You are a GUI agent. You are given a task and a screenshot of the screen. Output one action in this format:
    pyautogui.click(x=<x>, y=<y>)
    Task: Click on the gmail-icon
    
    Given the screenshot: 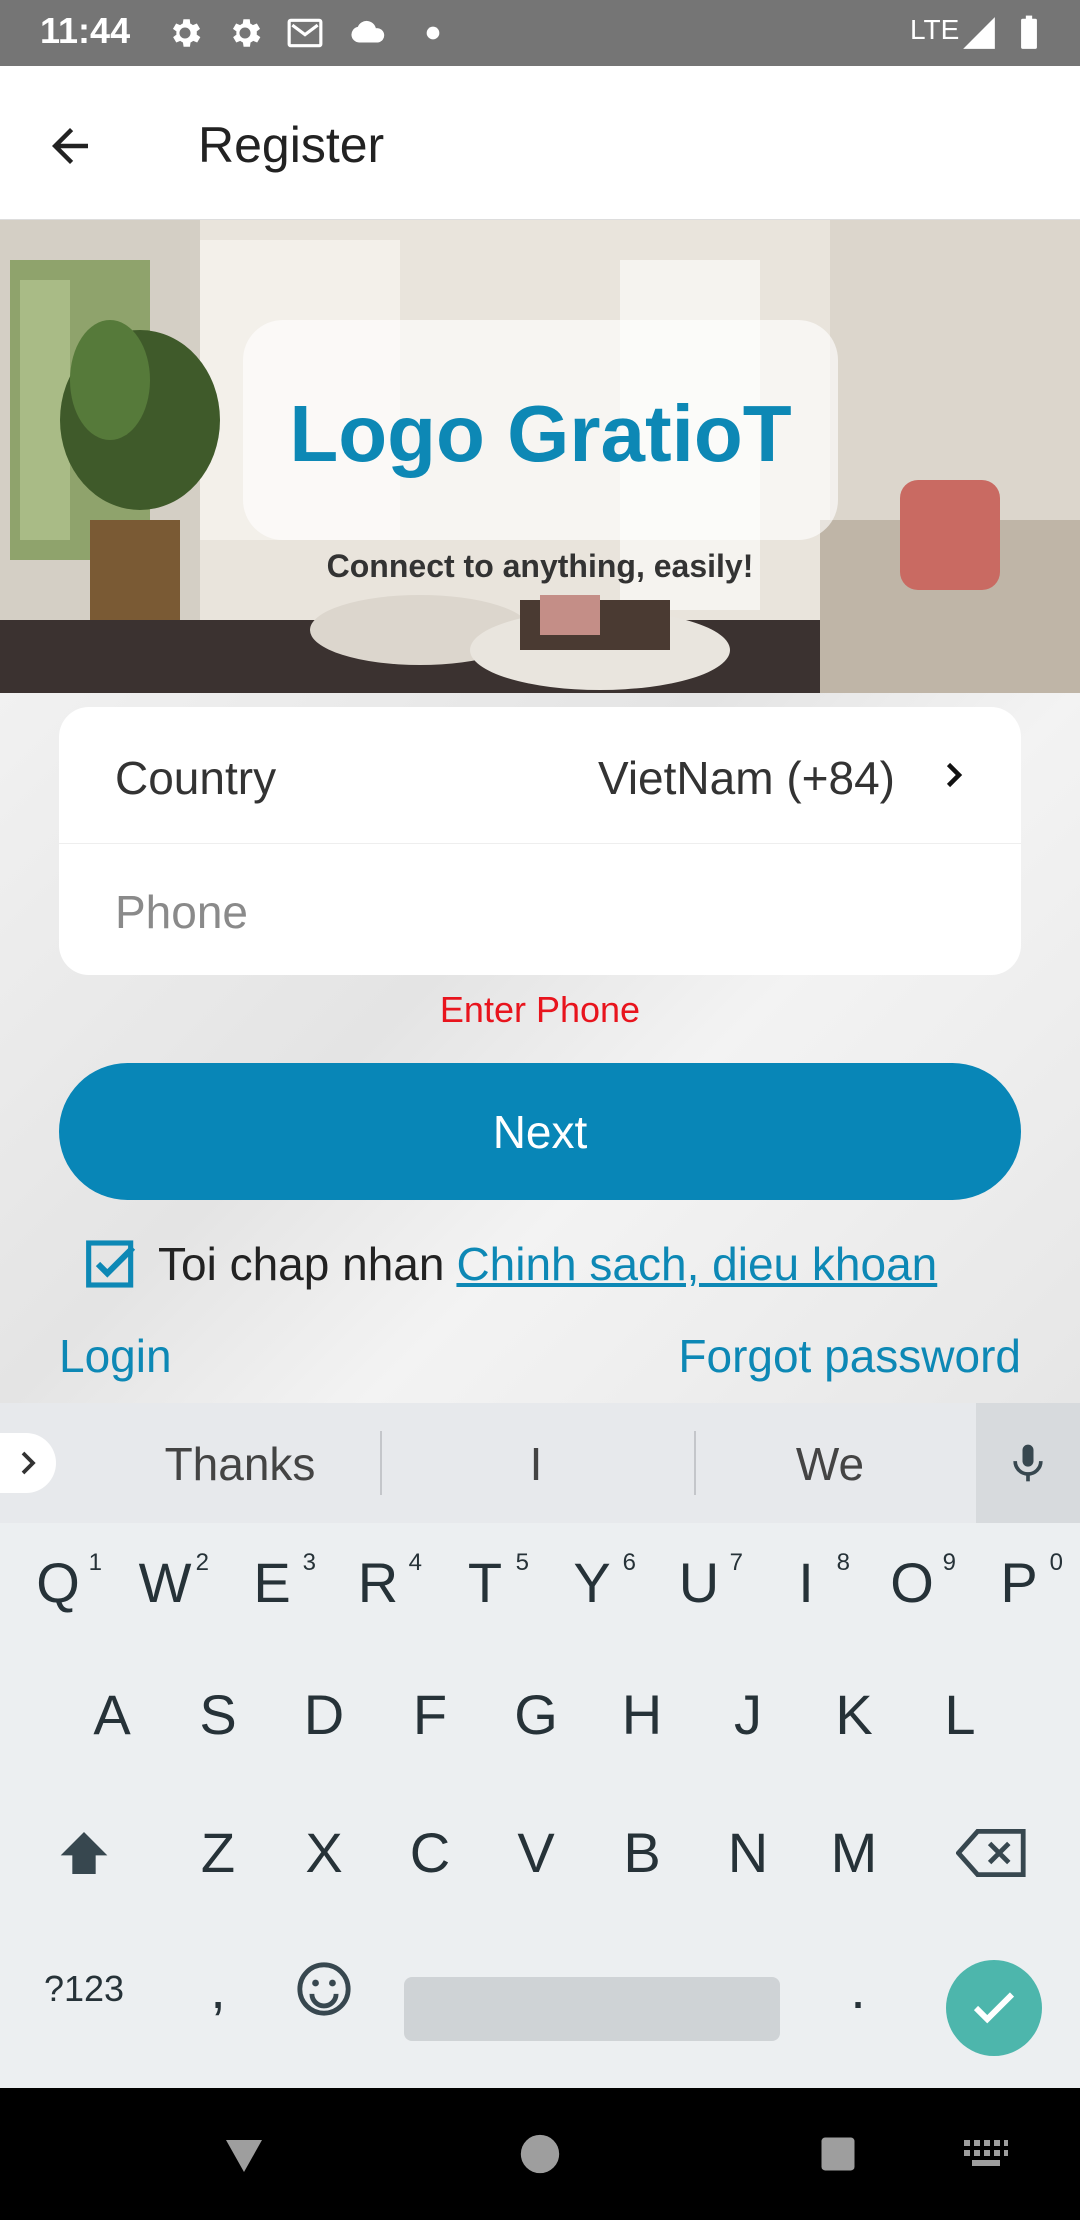 What is the action you would take?
    pyautogui.click(x=305, y=33)
    